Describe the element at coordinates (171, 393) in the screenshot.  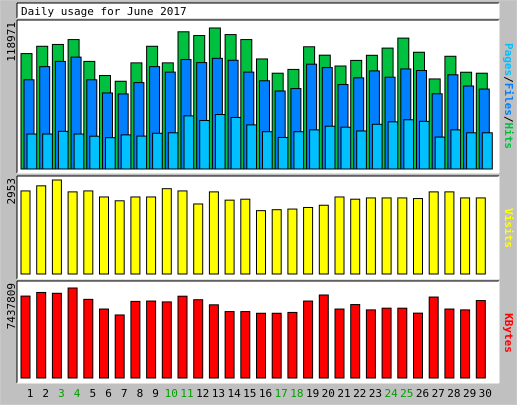
I see `day-tick-label: 10` at that location.